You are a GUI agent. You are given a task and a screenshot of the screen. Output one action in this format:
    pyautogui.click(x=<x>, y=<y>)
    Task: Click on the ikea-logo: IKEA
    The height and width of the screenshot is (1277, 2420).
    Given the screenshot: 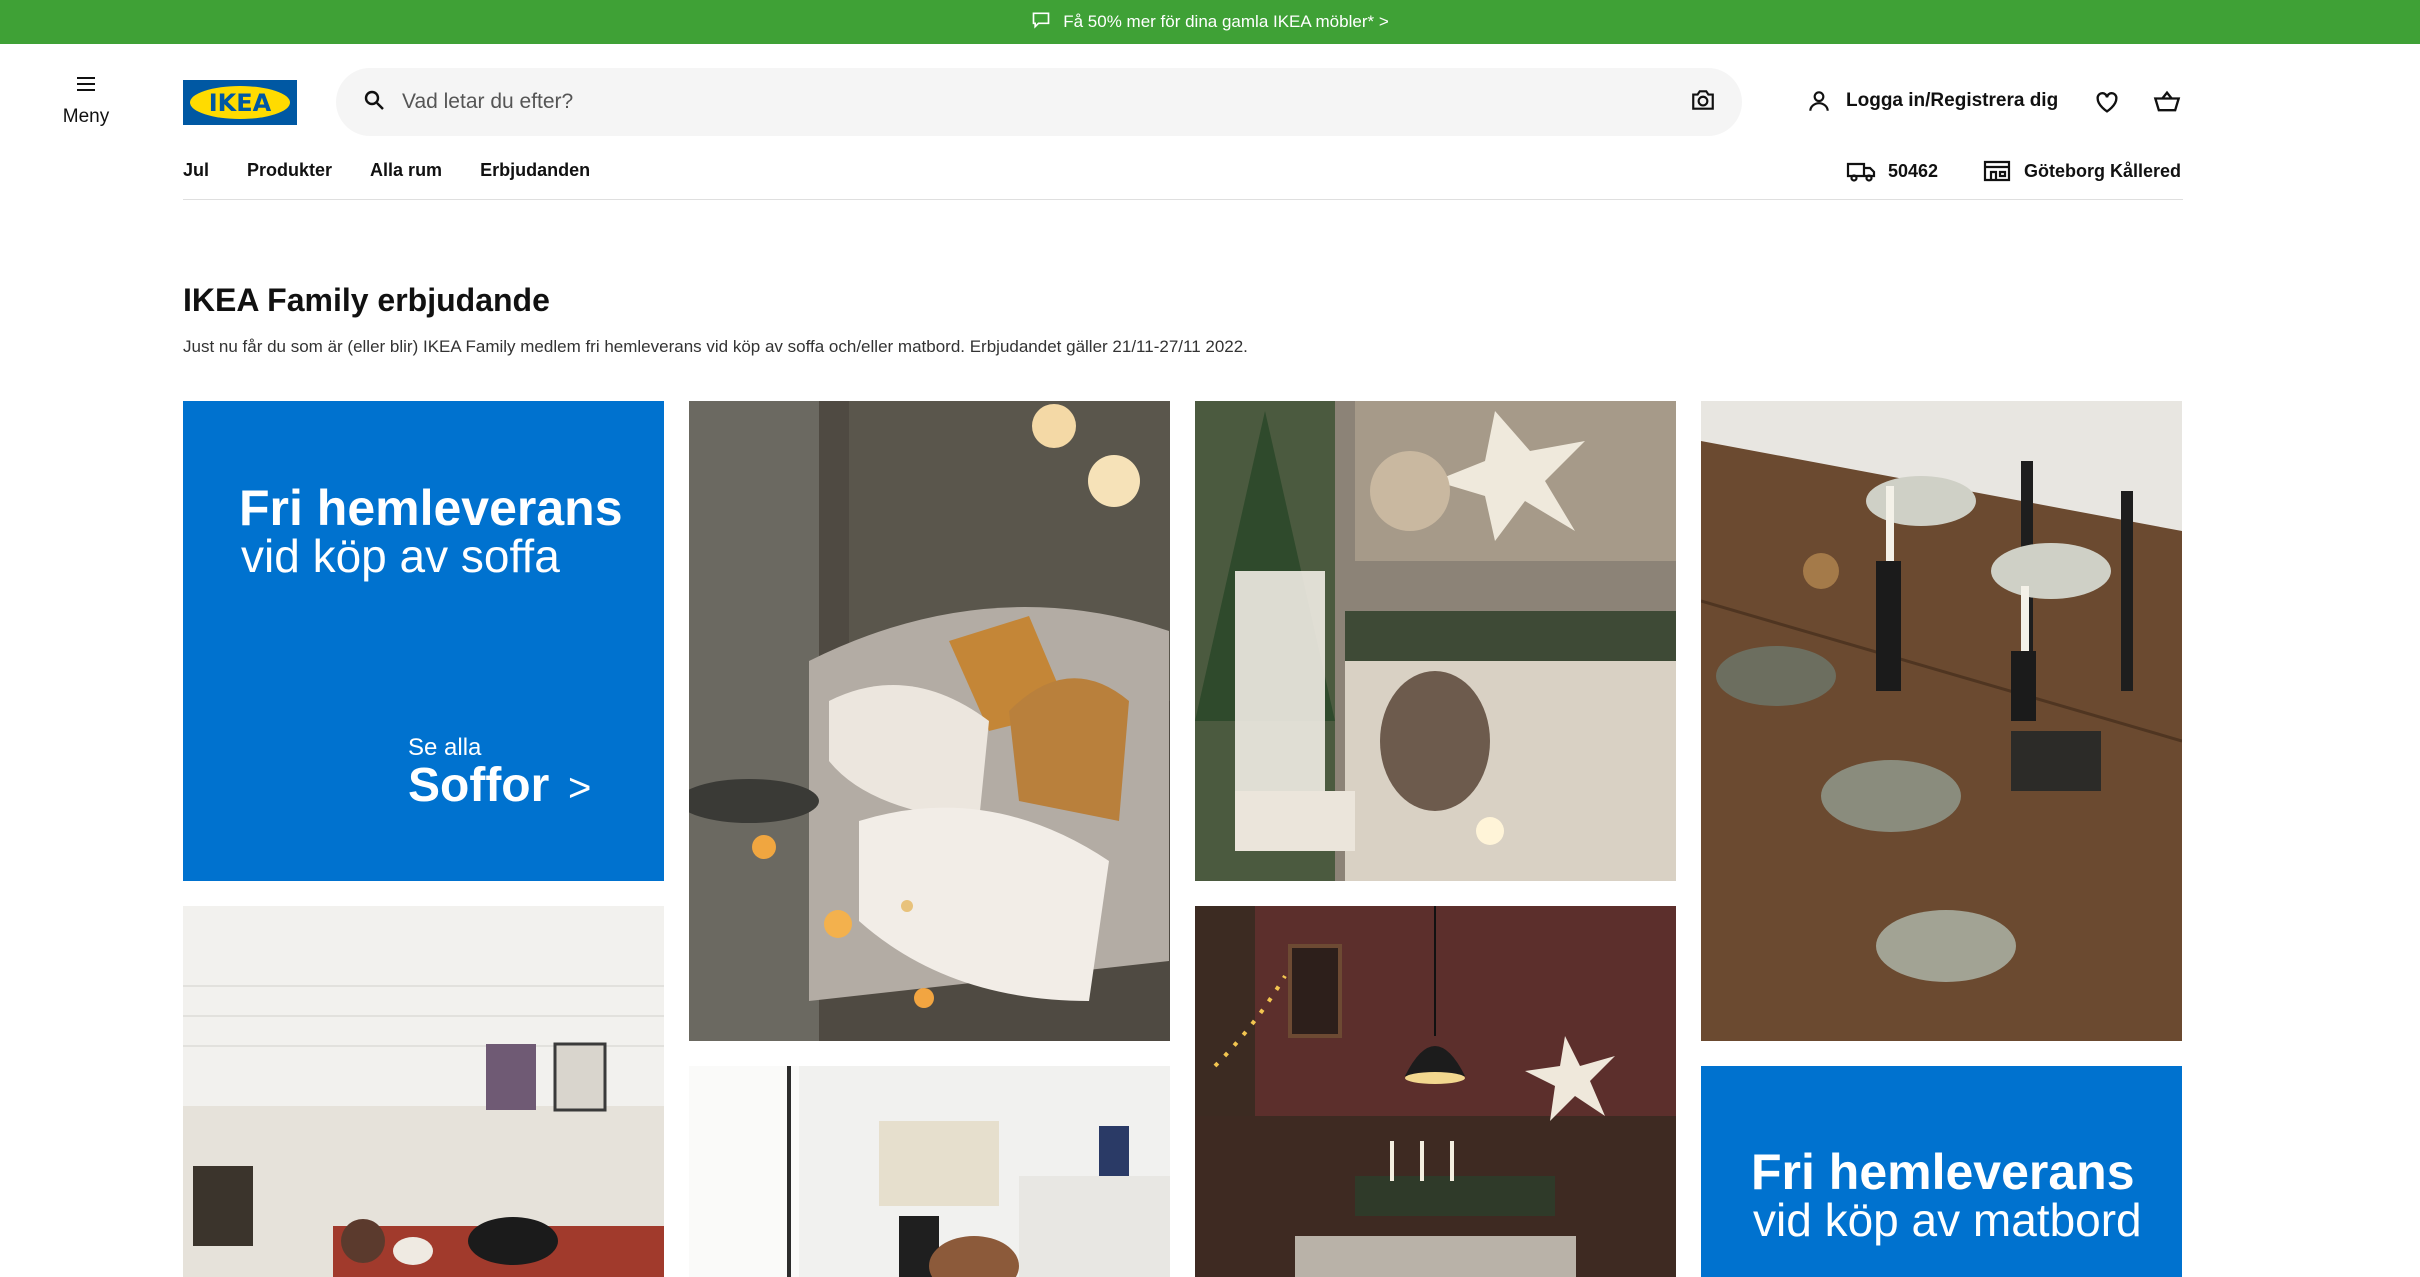 What is the action you would take?
    pyautogui.click(x=240, y=102)
    